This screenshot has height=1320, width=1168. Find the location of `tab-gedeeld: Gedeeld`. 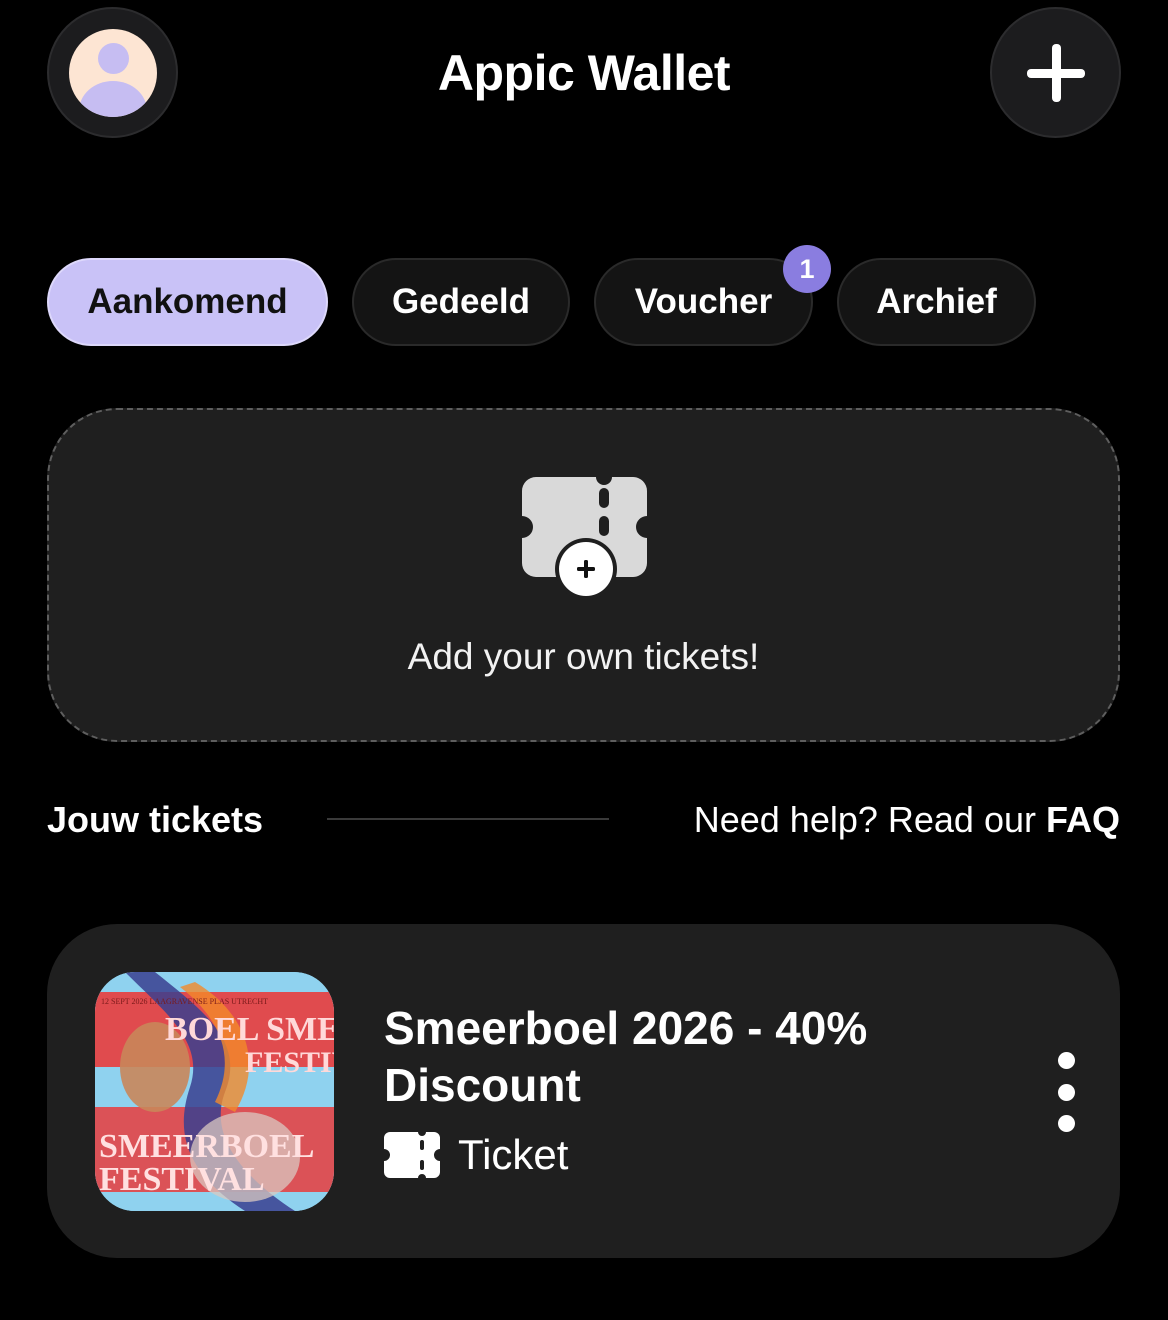

tab-gedeeld: Gedeeld is located at coordinates (461, 302).